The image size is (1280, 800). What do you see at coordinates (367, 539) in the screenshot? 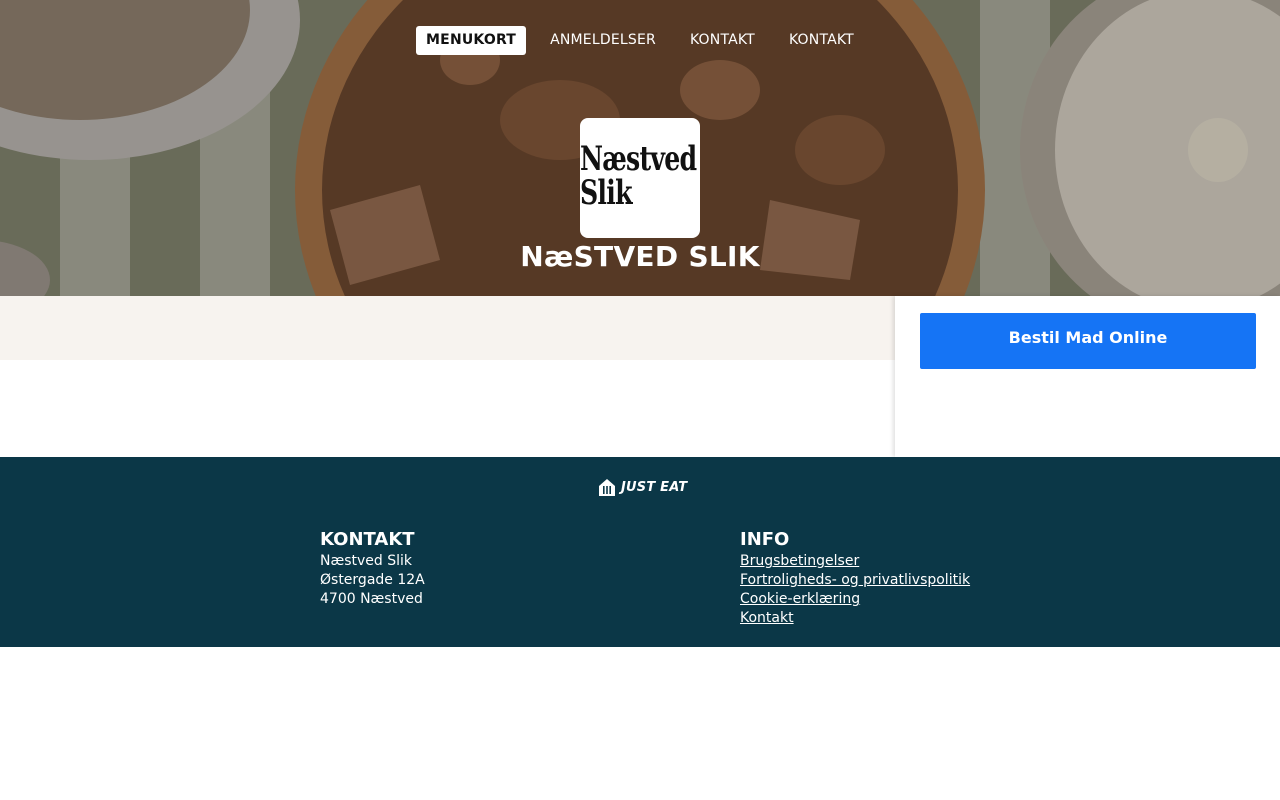
I see `footer-contact-heading: KONTAKT` at bounding box center [367, 539].